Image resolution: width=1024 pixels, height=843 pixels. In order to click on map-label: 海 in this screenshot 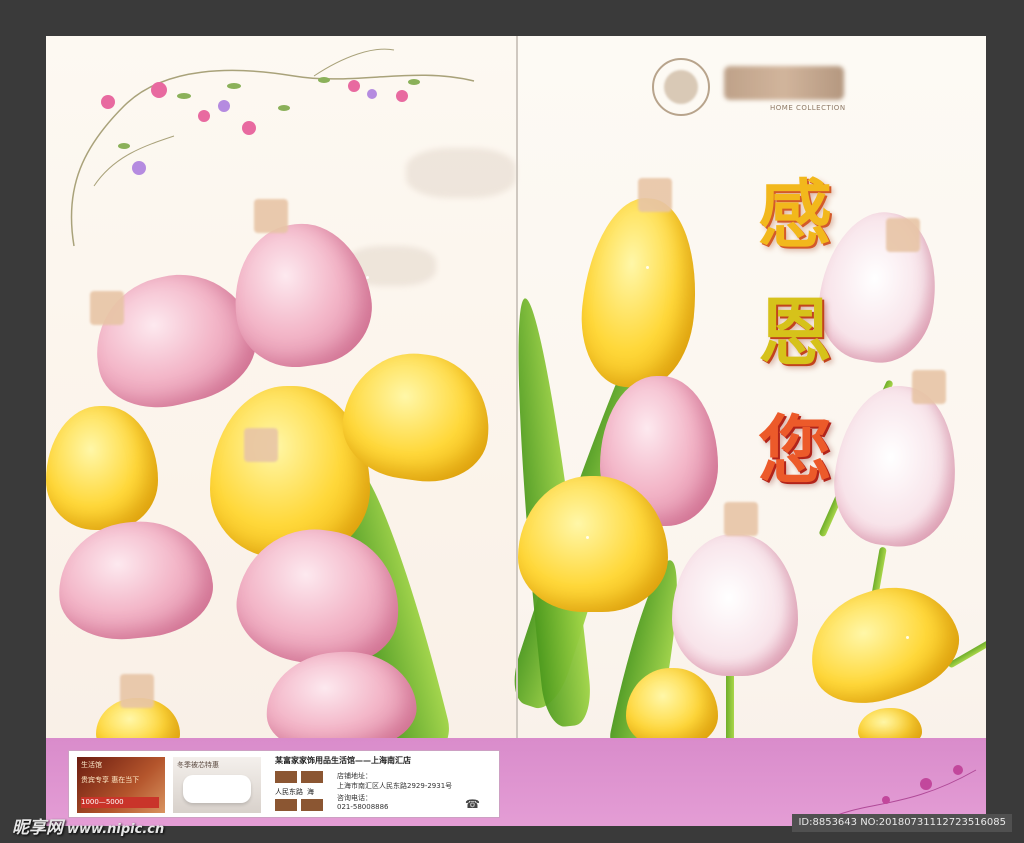, I will do `click(310, 792)`.